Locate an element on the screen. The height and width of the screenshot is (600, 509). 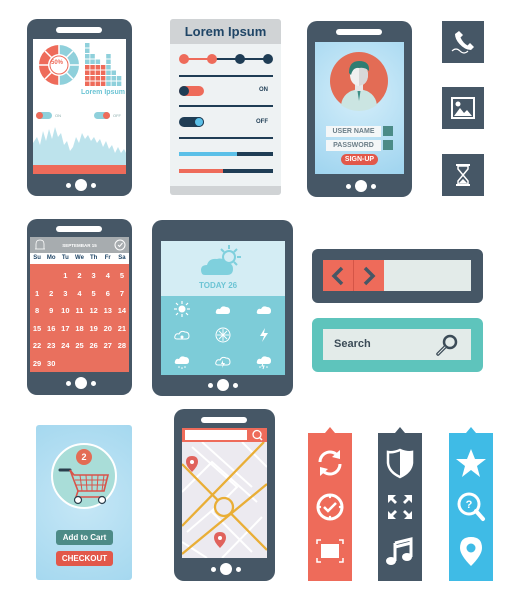
calendar-day: 14 is located at coordinates (122, 310).